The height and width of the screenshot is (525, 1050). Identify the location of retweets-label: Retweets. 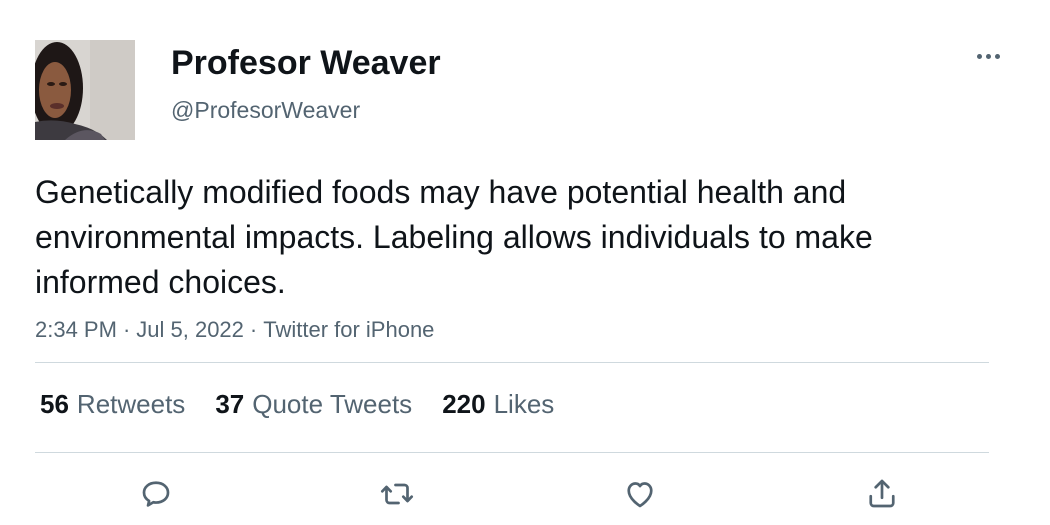
(131, 404).